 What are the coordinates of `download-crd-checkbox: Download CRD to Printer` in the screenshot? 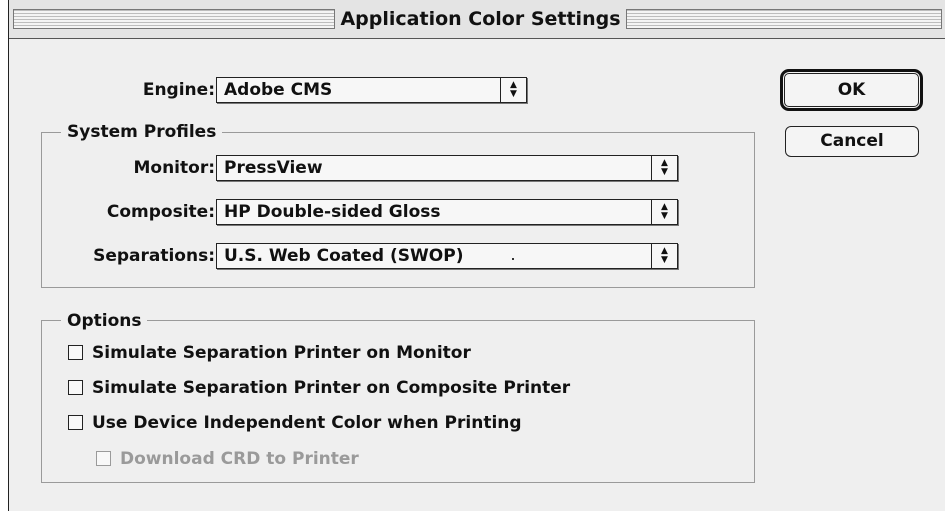 It's located at (256, 459).